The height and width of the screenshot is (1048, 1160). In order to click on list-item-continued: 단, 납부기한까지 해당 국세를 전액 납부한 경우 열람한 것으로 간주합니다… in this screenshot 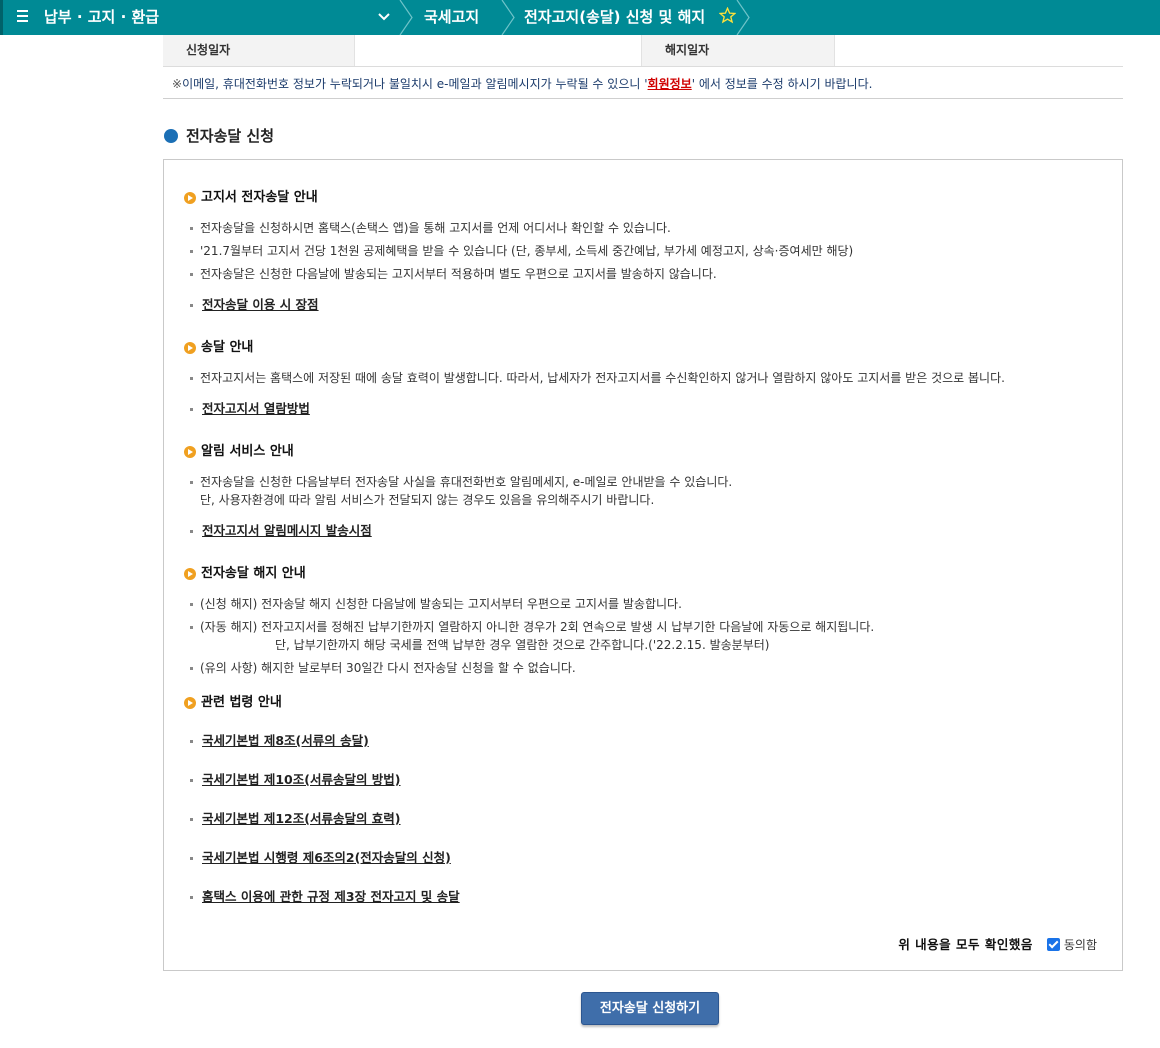, I will do `click(522, 645)`.